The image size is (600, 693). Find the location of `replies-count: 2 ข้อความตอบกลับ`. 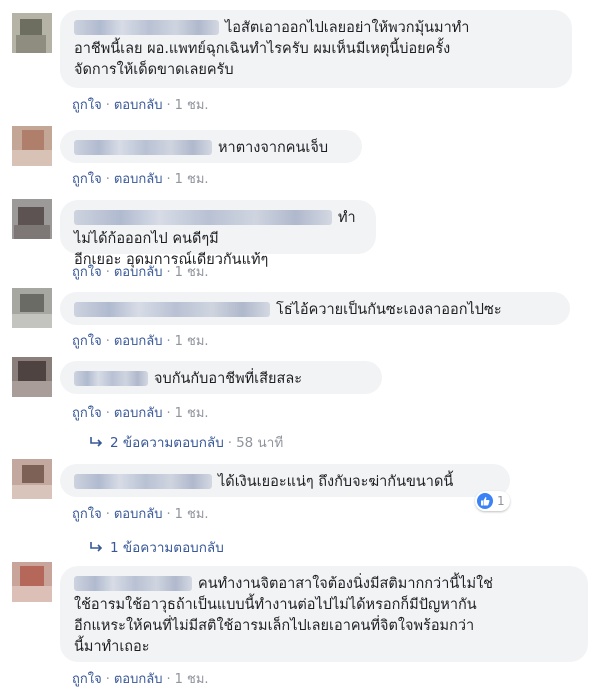

replies-count: 2 ข้อความตอบกลับ is located at coordinates (167, 443).